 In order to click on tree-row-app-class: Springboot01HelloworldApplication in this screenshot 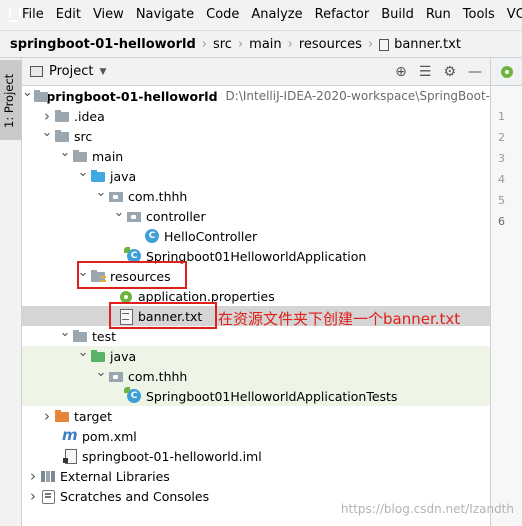, I will do `click(256, 256)`.